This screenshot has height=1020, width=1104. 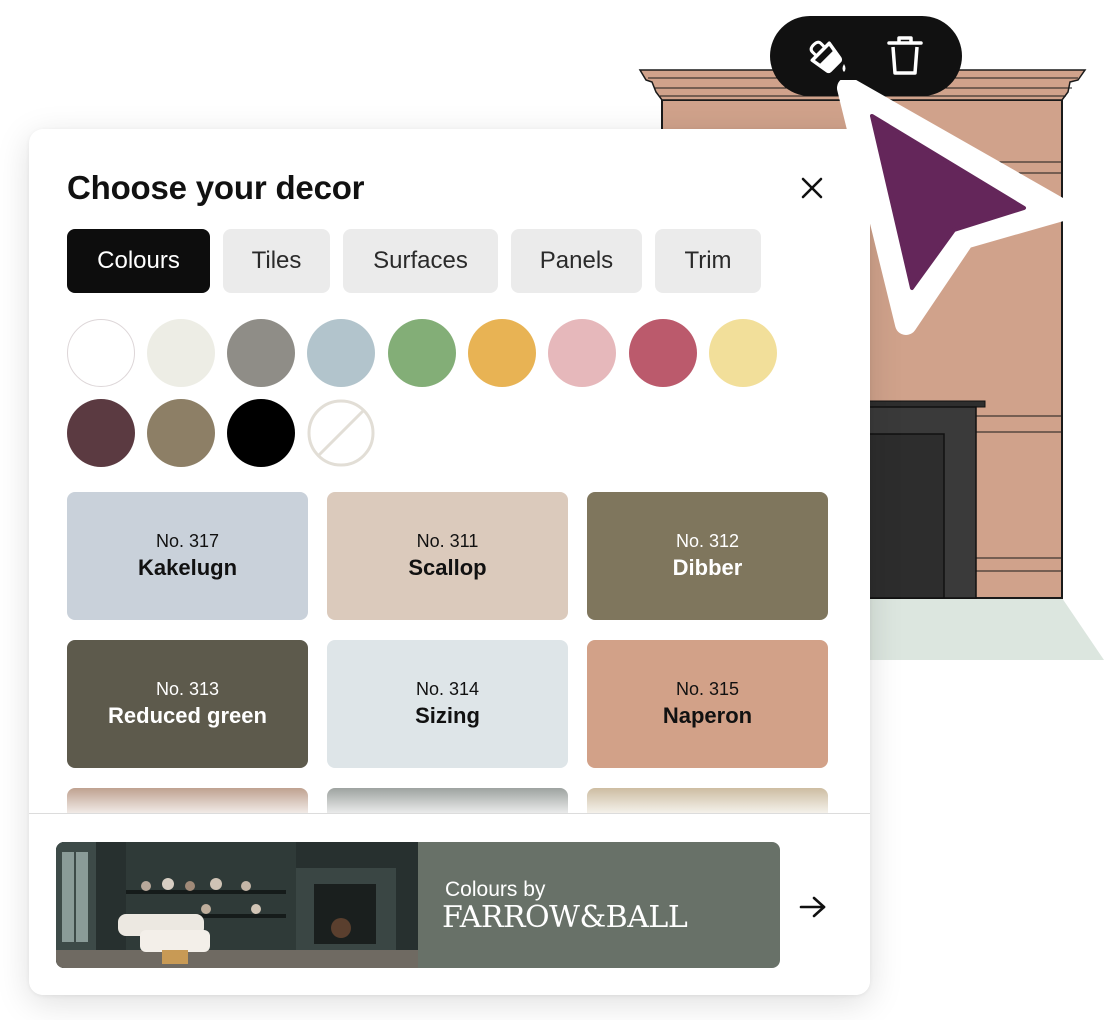 What do you see at coordinates (101, 433) in the screenshot?
I see `swatch-aubergine` at bounding box center [101, 433].